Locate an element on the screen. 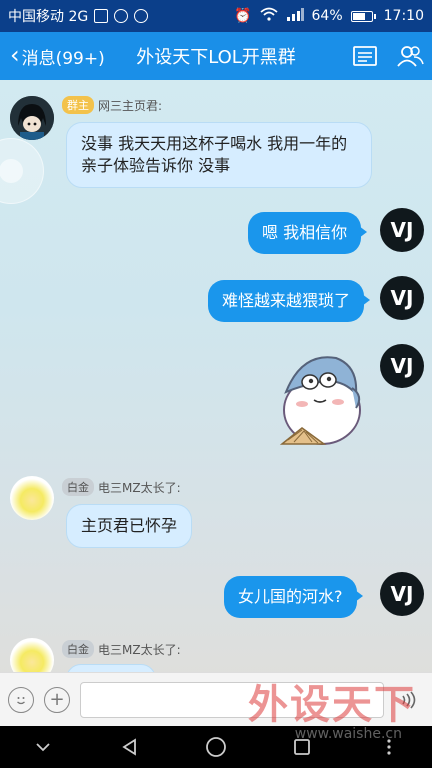 Image resolution: width=432 pixels, height=768 pixels. system-nav-bar is located at coordinates (216, 747).